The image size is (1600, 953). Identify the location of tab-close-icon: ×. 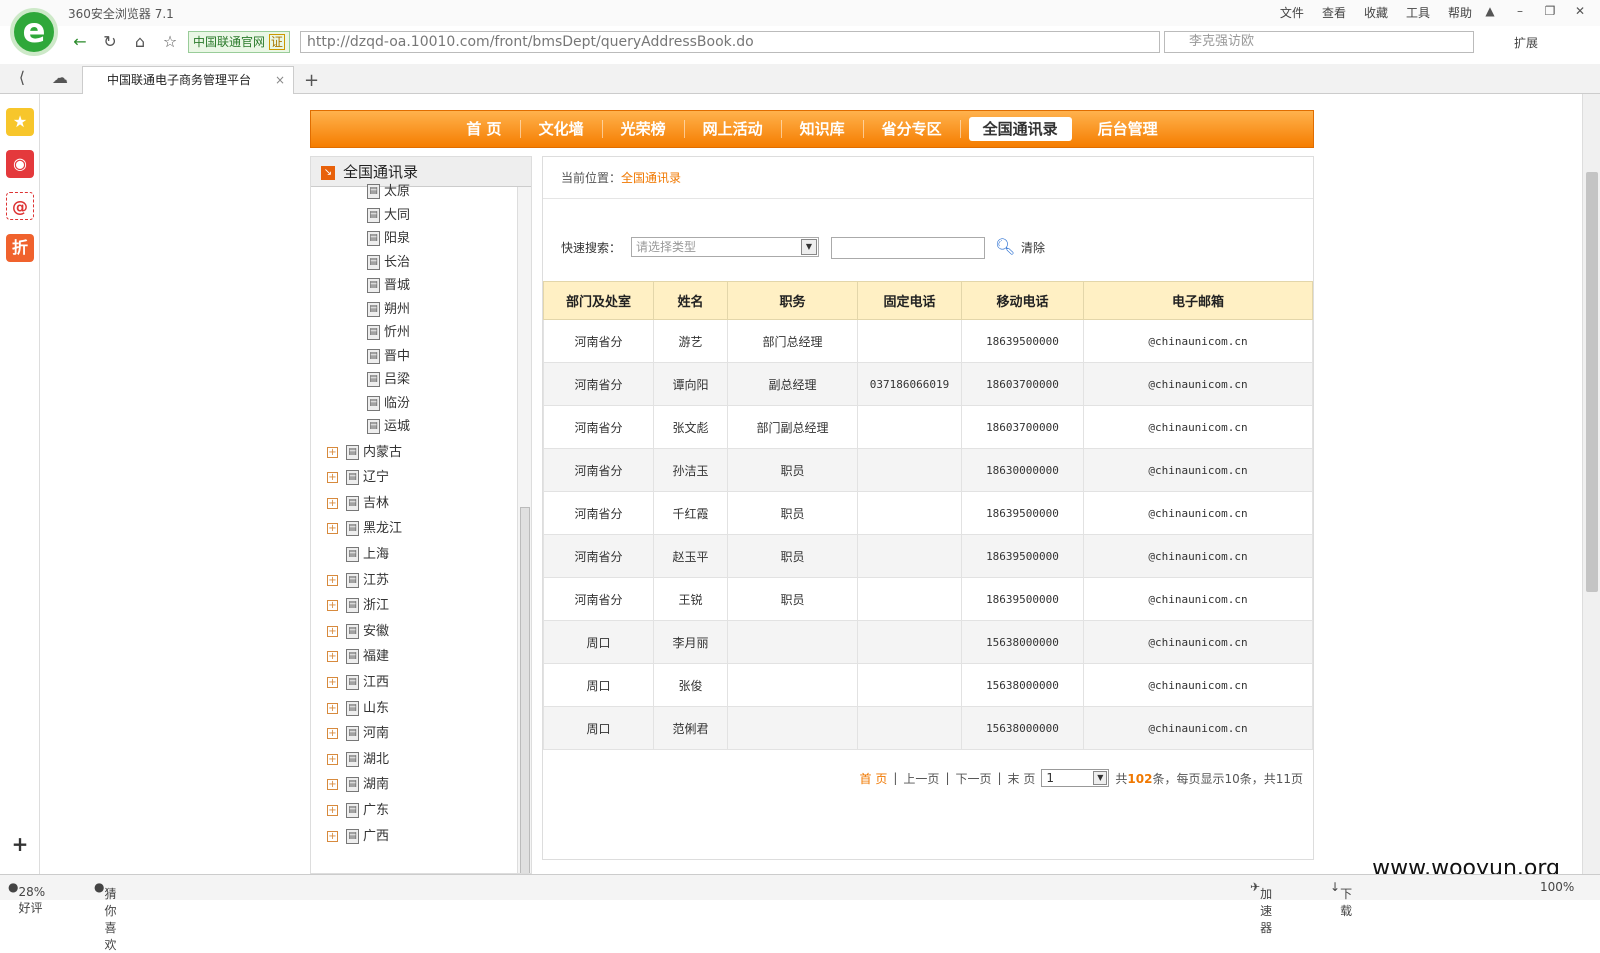
(280, 80).